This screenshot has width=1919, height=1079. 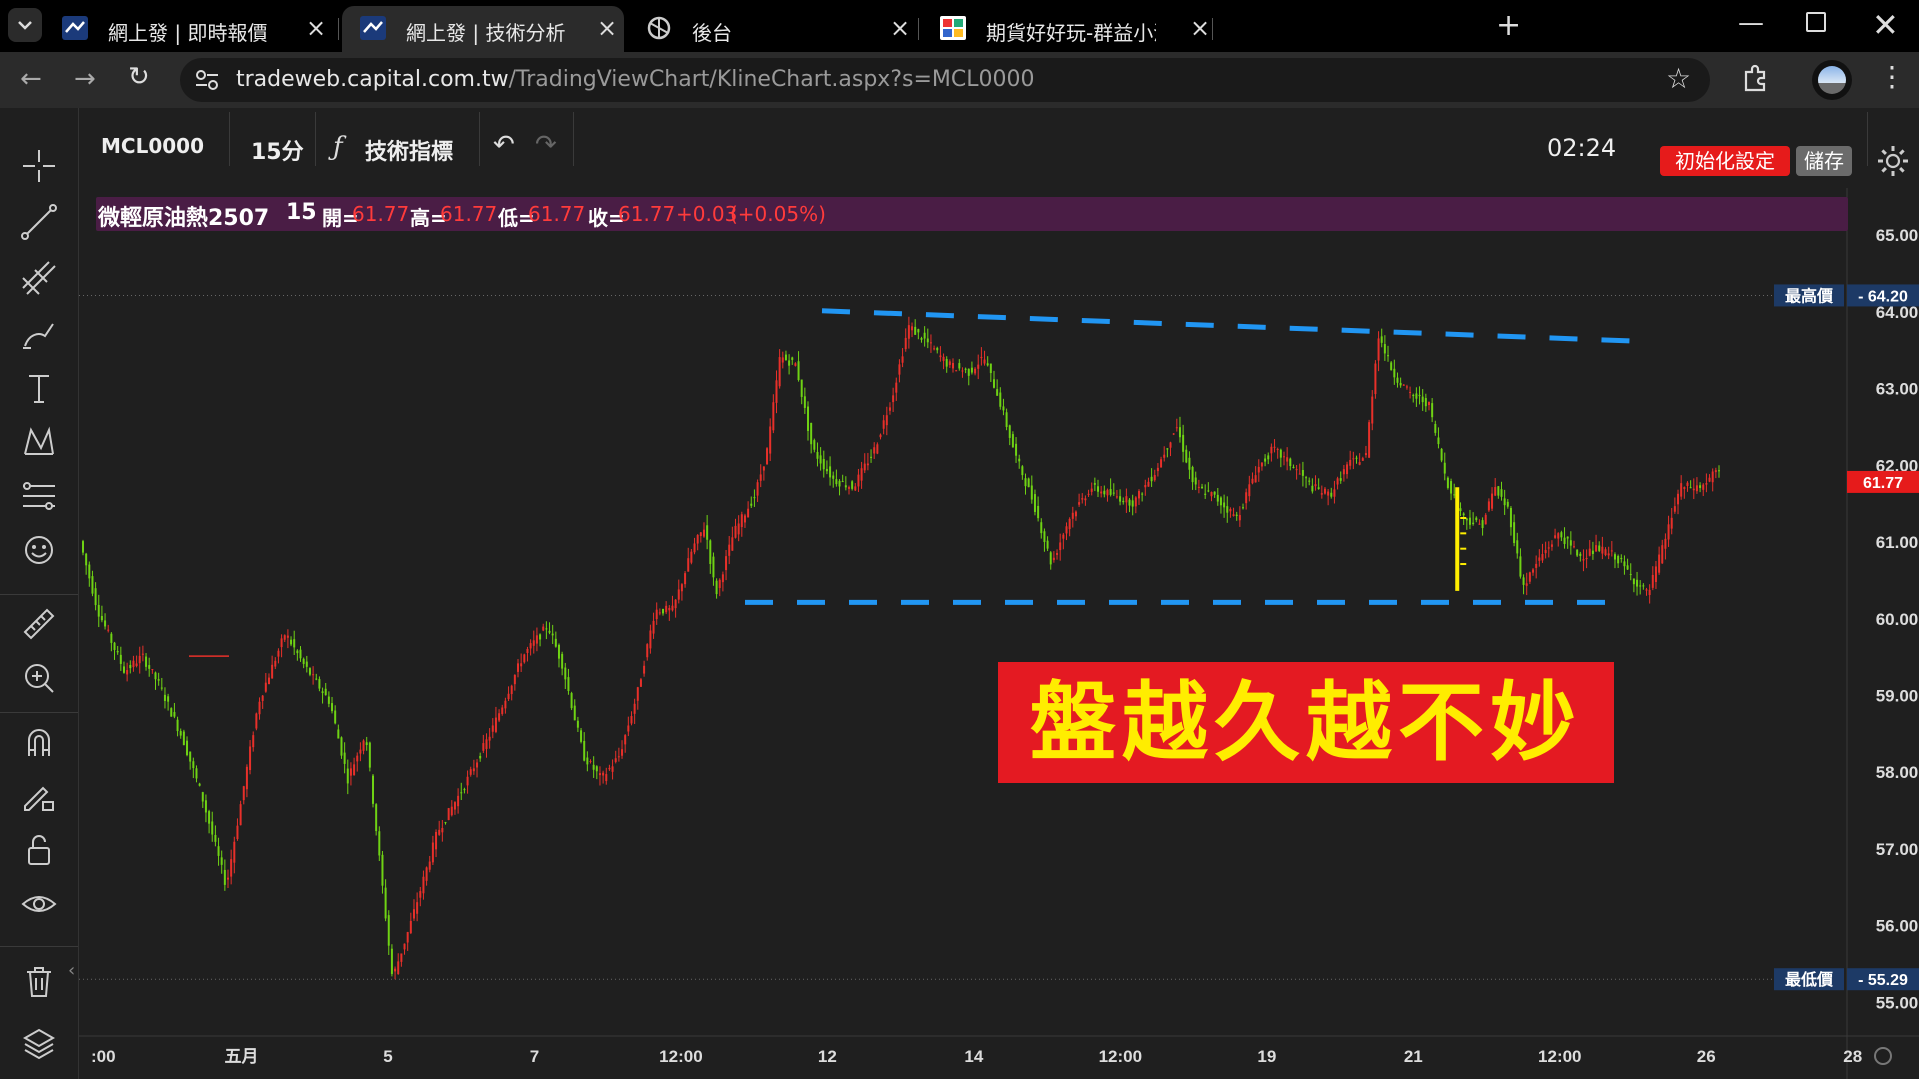 What do you see at coordinates (39, 442) in the screenshot?
I see `pattern-tool` at bounding box center [39, 442].